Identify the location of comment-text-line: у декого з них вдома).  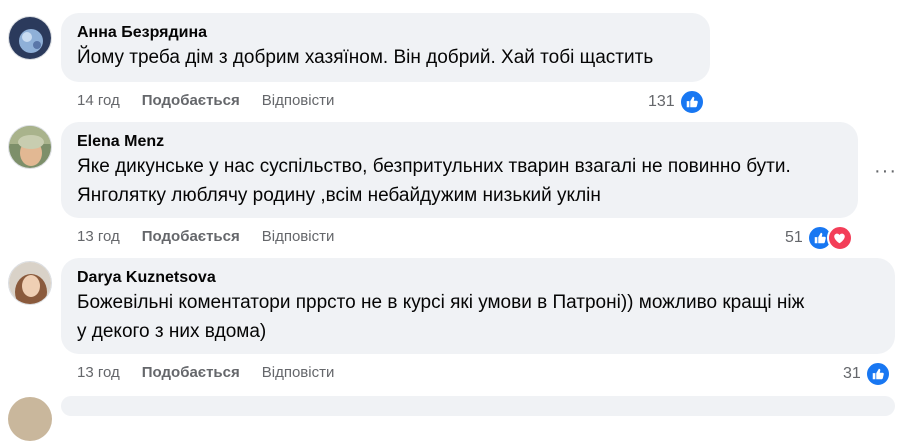
(172, 331).